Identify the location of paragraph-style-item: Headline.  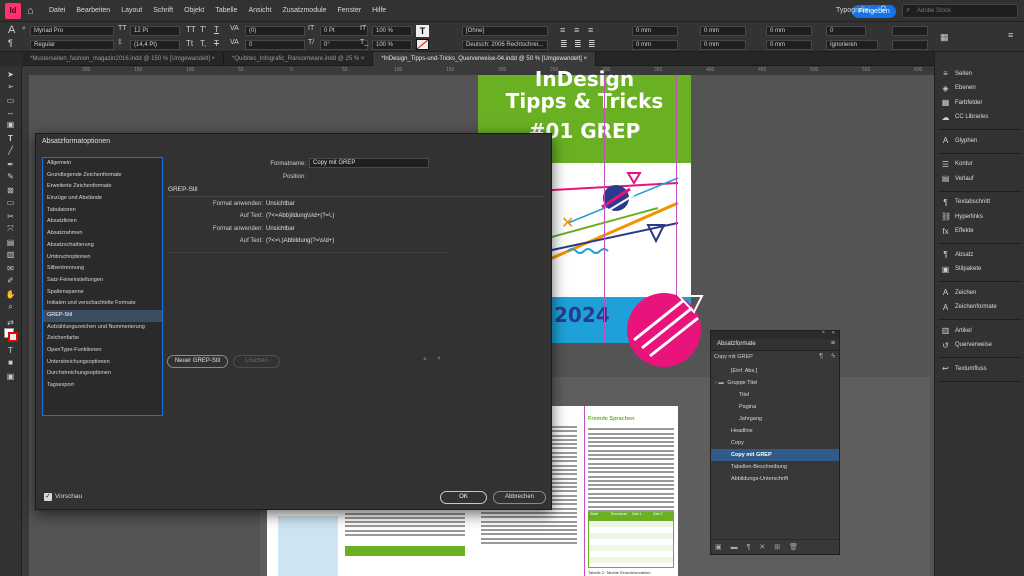
(775, 431).